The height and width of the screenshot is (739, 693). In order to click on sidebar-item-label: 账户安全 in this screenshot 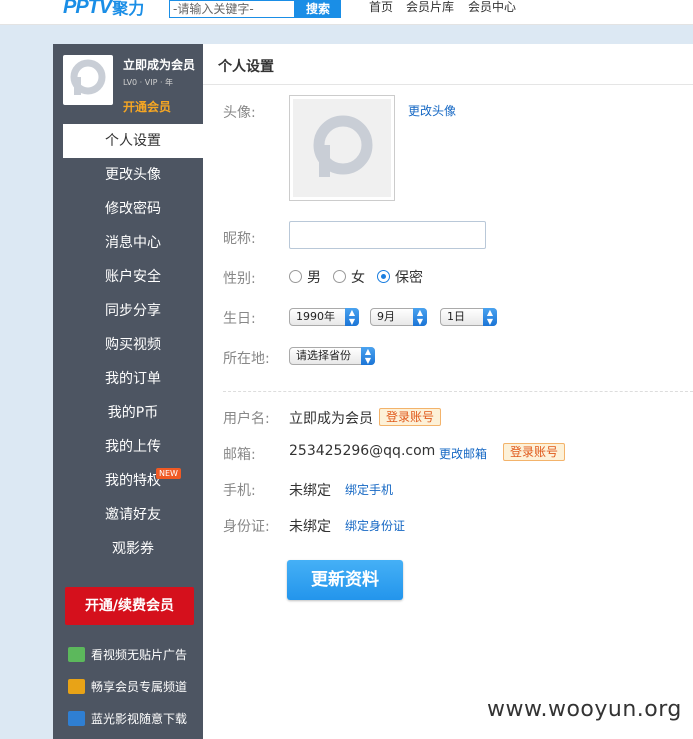, I will do `click(133, 277)`.